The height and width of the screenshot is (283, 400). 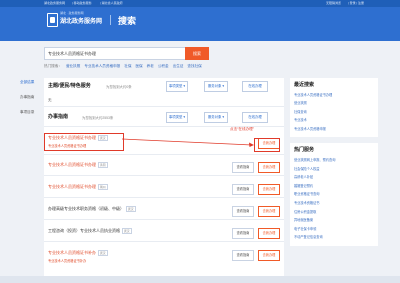 What do you see at coordinates (150, 66) in the screenshot?
I see `hot-word: 养老` at bounding box center [150, 66].